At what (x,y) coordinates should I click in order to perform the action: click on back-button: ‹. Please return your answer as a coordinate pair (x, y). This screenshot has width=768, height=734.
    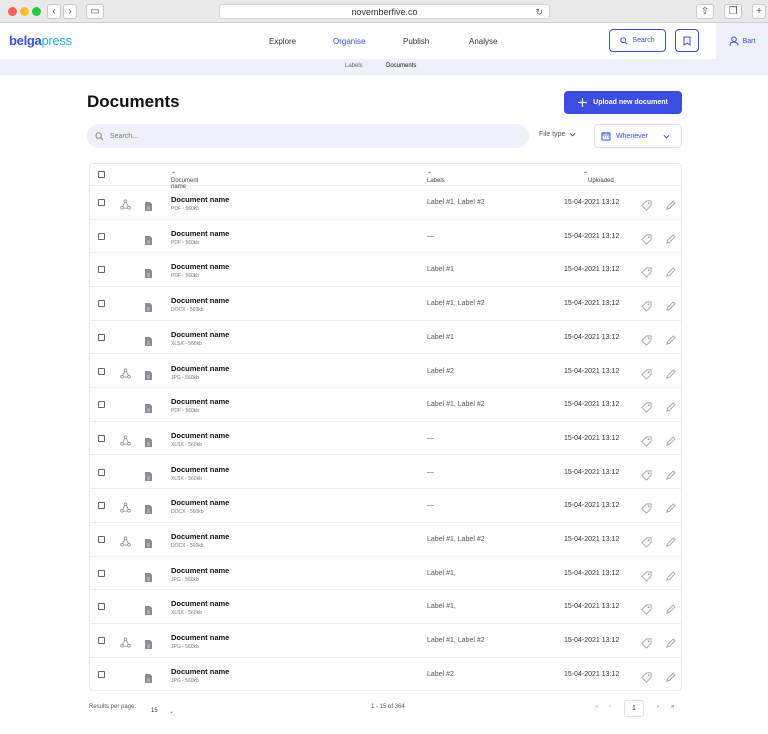
    Looking at the image, I should click on (54, 11).